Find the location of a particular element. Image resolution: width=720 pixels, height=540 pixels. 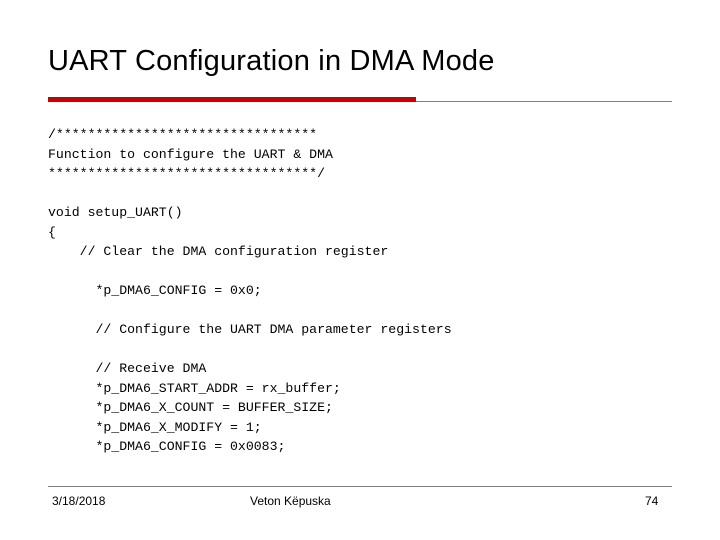

footer-page-number: 74 is located at coordinates (652, 501).